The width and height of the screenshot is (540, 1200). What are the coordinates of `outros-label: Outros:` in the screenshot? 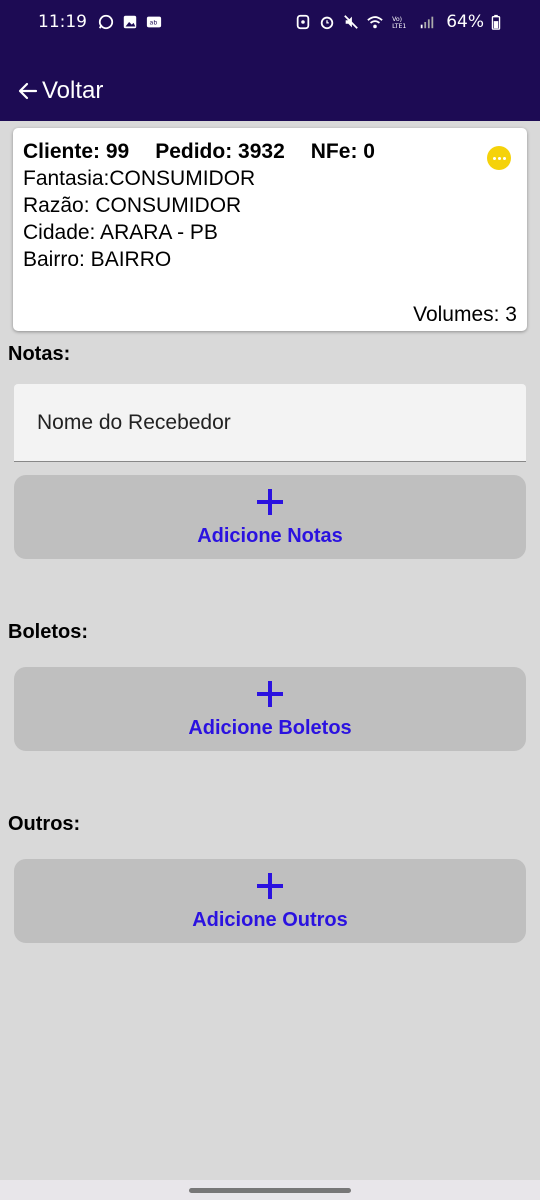 It's located at (44, 824).